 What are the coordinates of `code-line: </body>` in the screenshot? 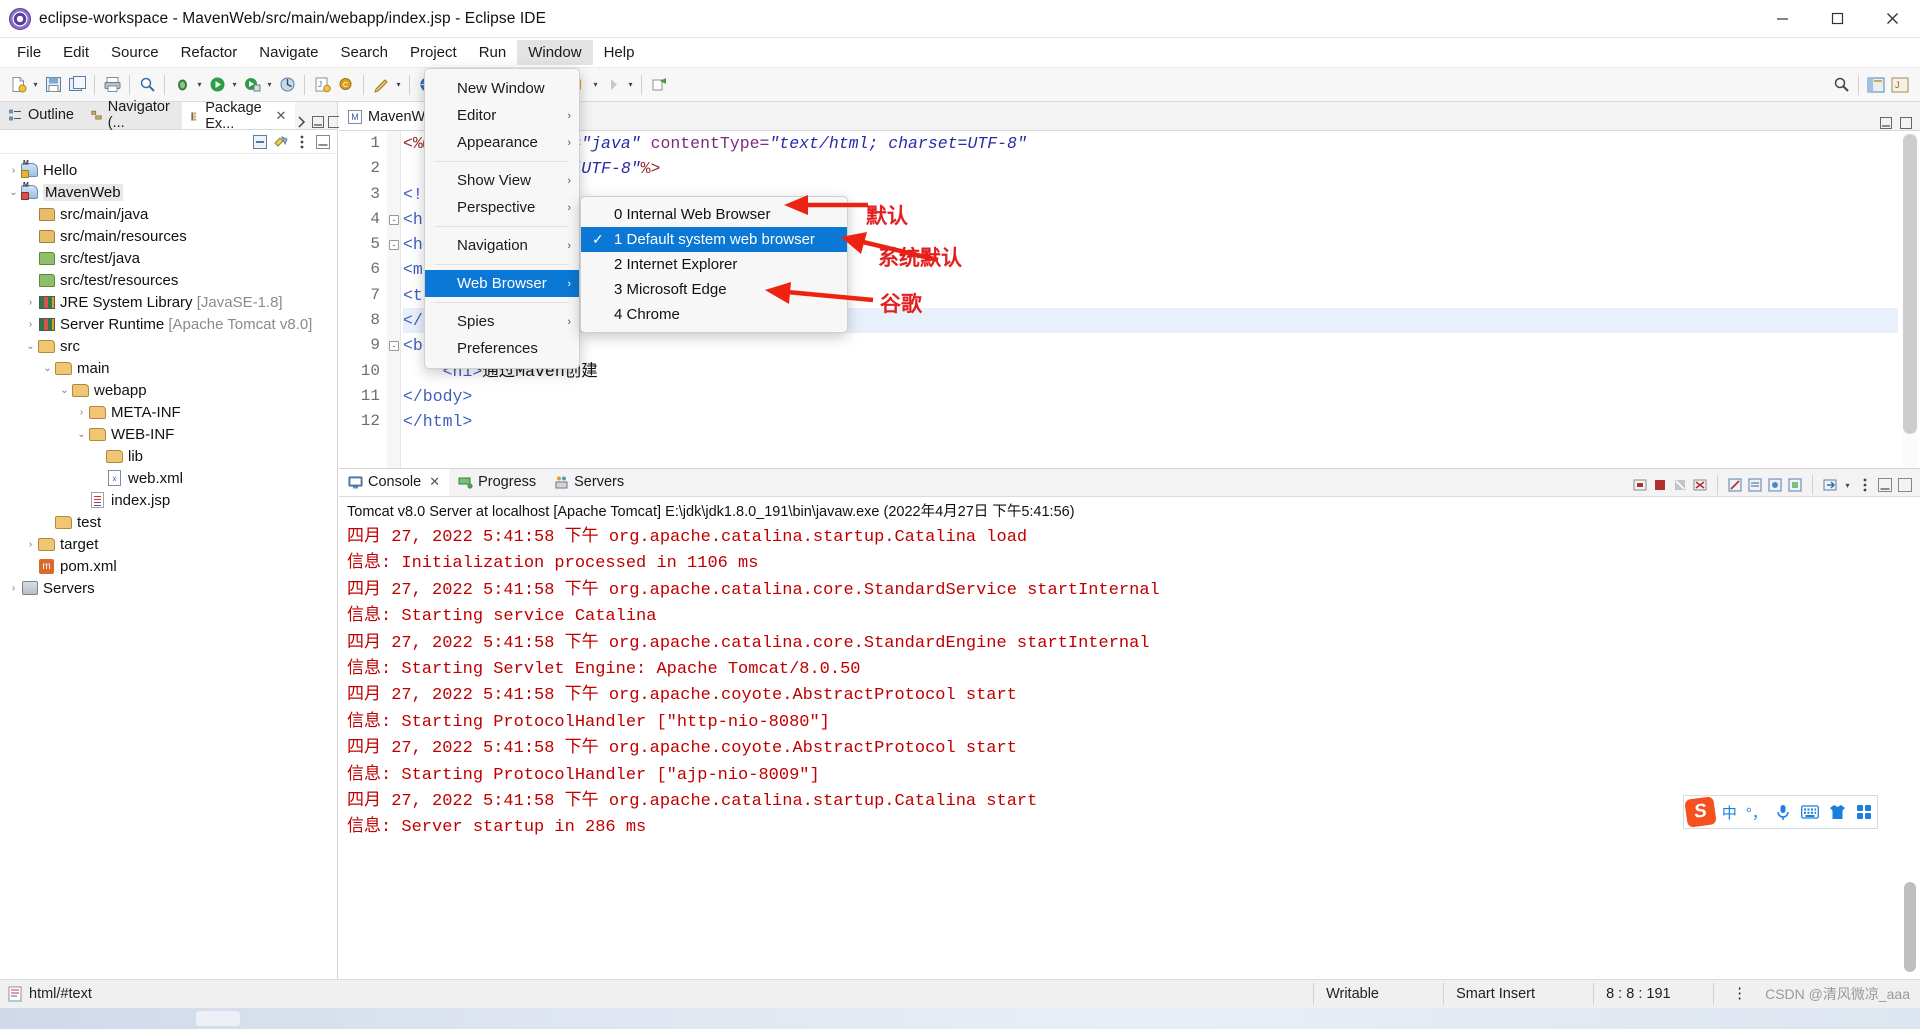 It's located at (1150, 396).